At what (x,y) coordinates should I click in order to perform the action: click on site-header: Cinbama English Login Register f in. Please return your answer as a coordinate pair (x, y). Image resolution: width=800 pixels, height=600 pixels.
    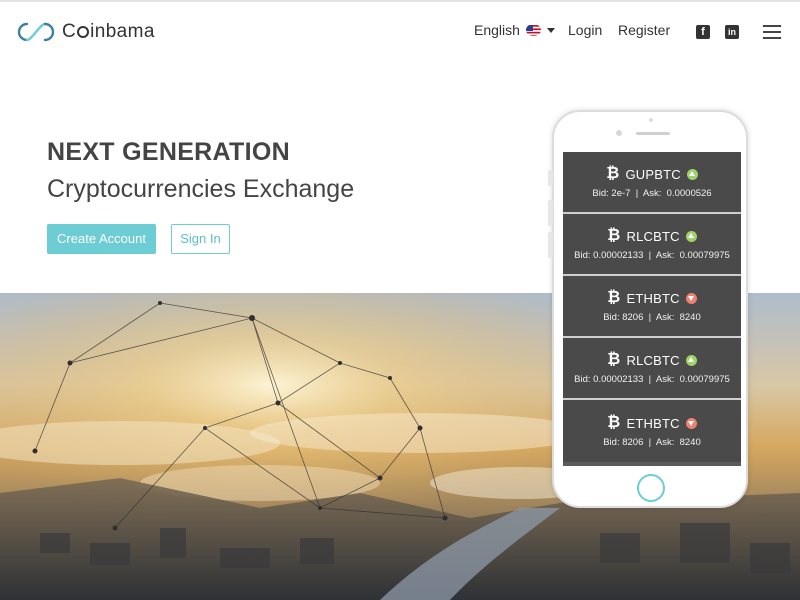
    Looking at the image, I should click on (400, 31).